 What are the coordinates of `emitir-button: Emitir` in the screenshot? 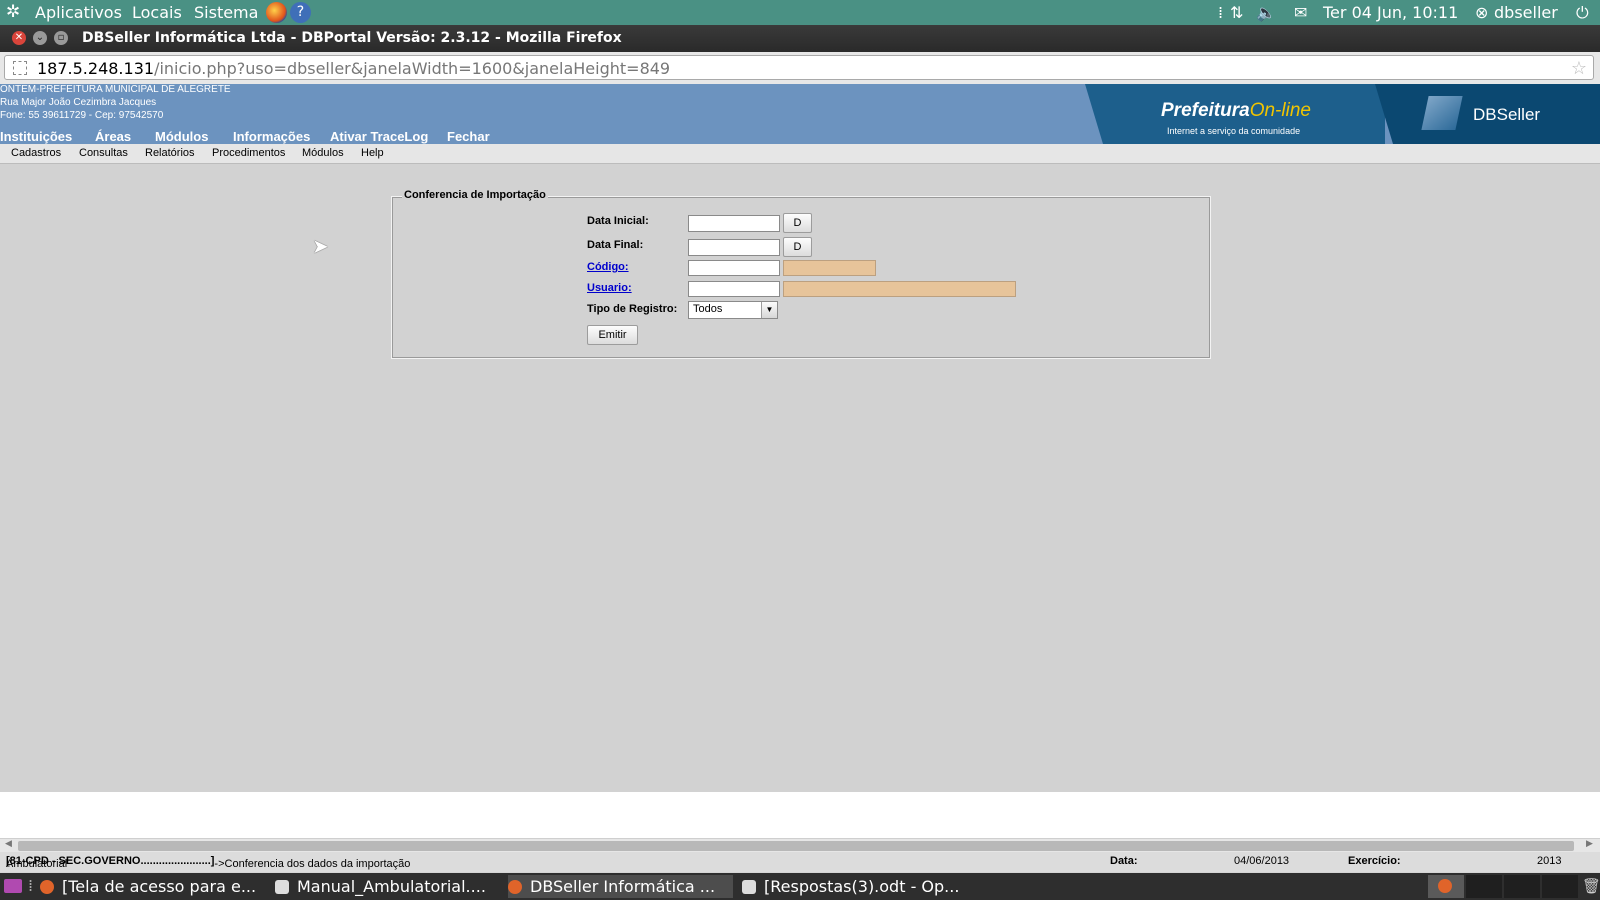 It's located at (612, 335).